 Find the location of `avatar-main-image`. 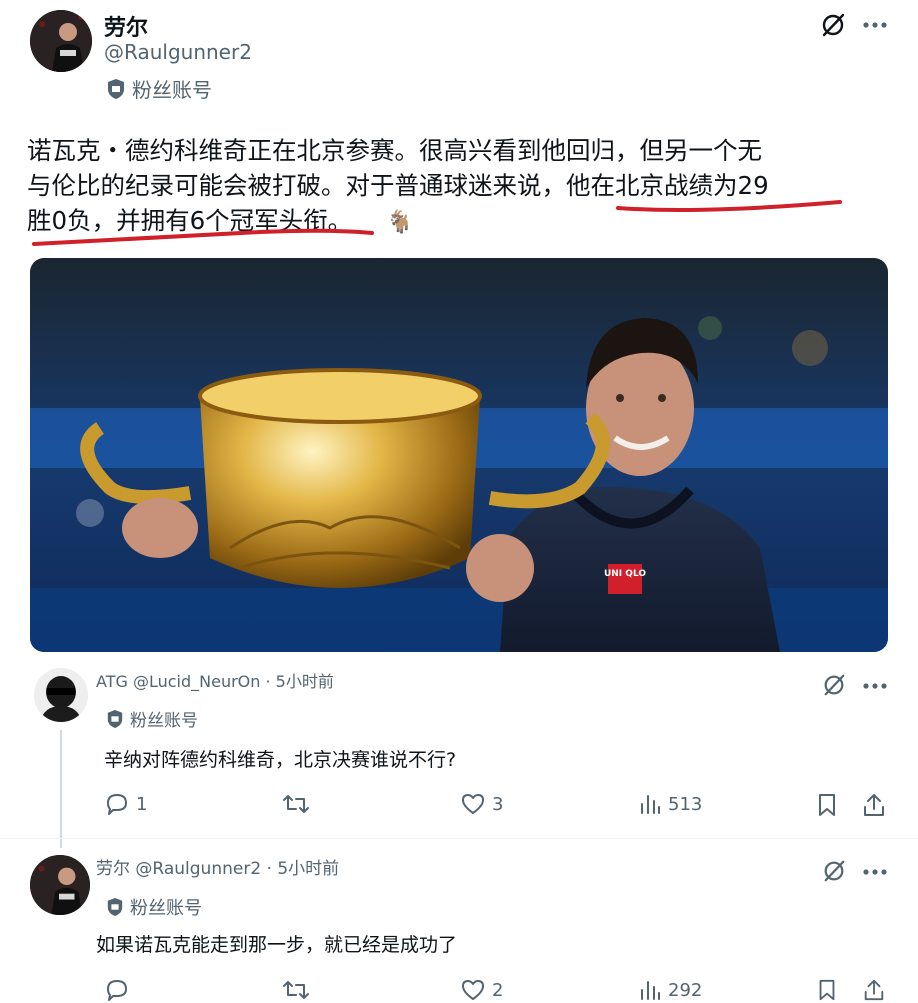

avatar-main-image is located at coordinates (61, 41).